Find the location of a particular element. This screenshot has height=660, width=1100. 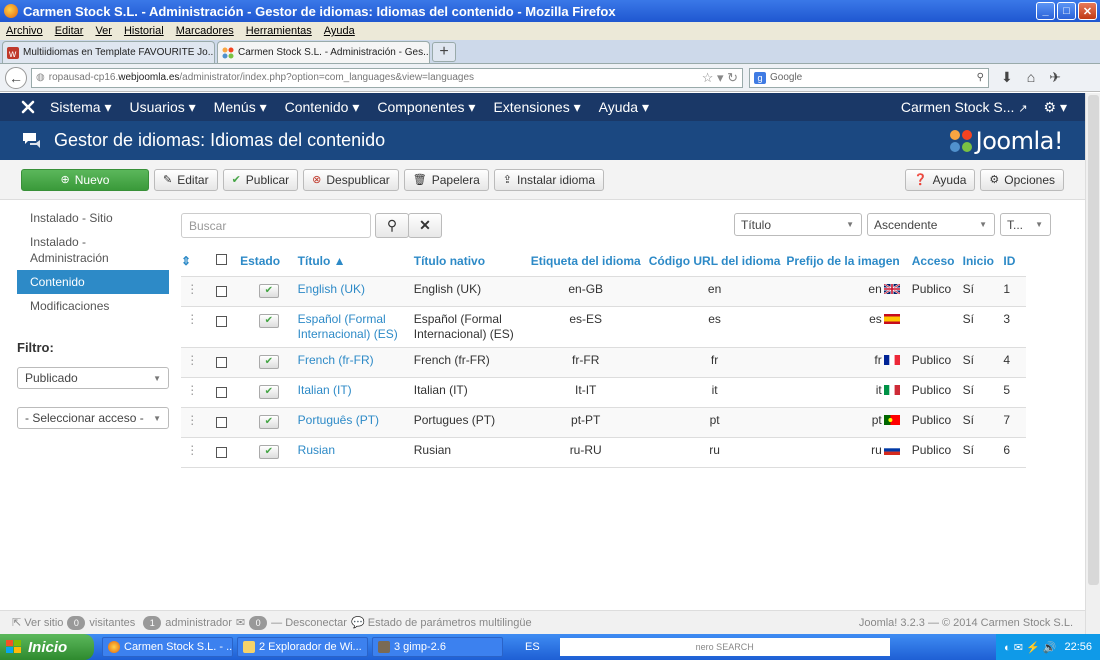

check-all-checkbox is located at coordinates (222, 259).